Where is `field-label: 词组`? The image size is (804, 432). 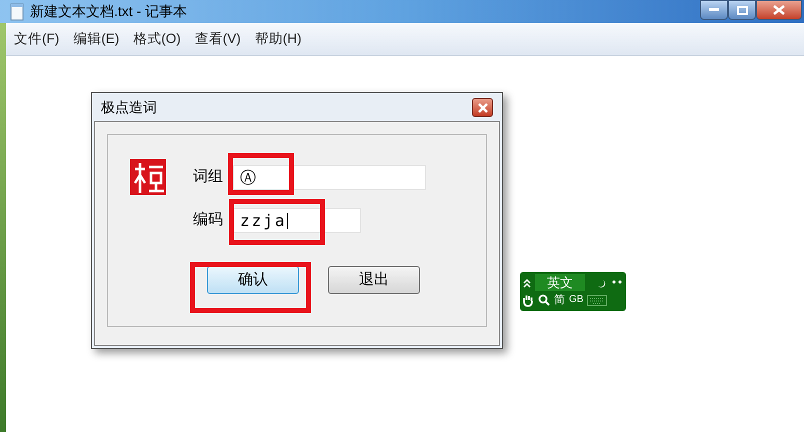
field-label: 词组 is located at coordinates (208, 177).